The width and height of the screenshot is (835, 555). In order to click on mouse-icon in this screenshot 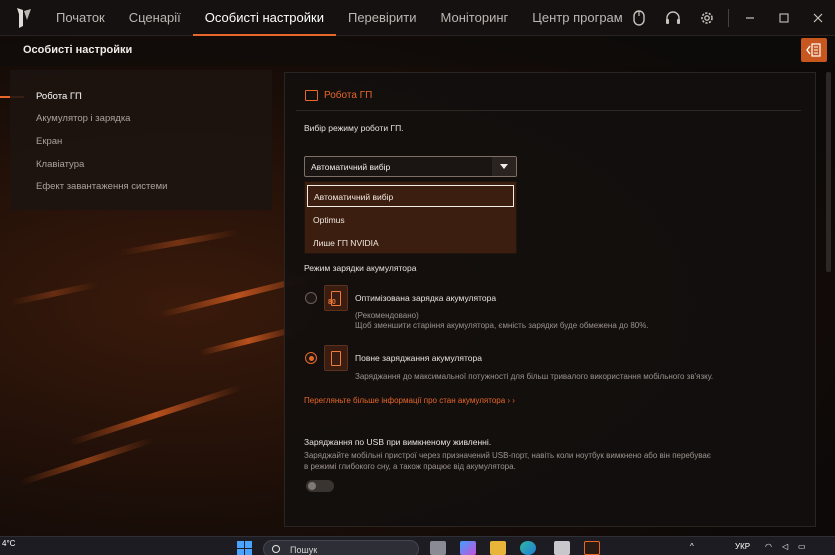, I will do `click(639, 18)`.